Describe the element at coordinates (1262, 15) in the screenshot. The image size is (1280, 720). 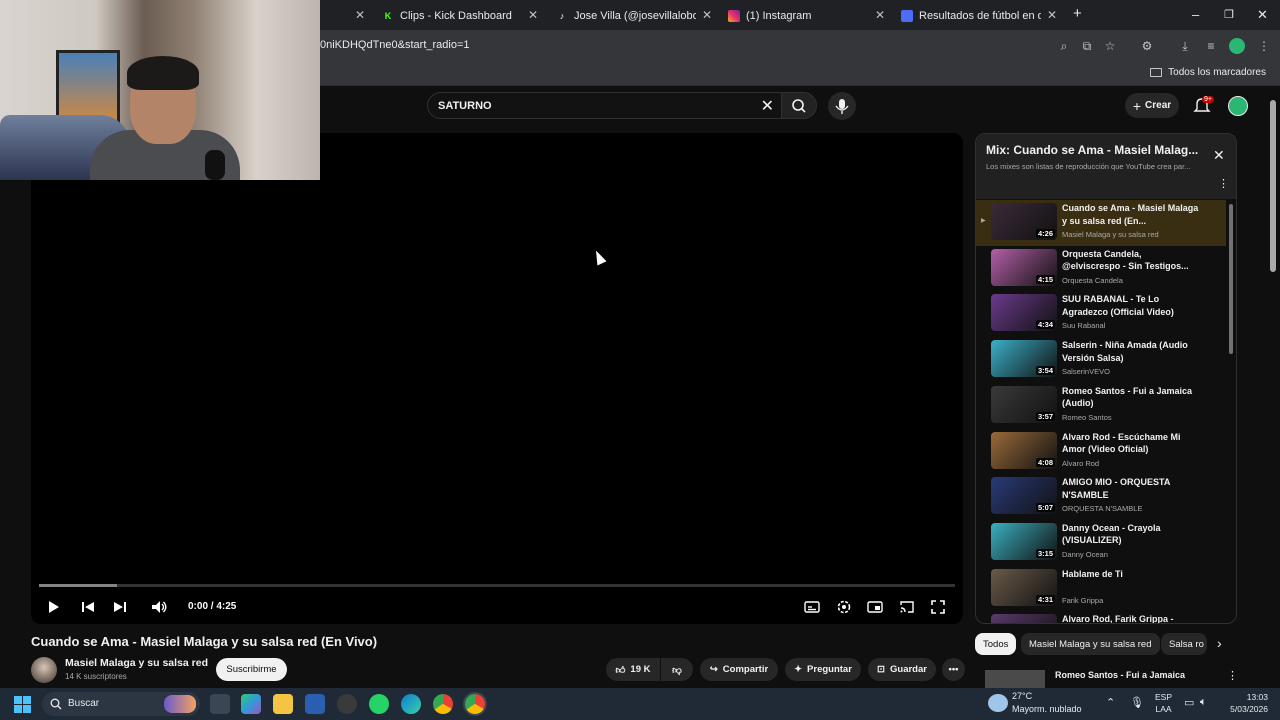
I see `window-close-icon: ✕` at that location.